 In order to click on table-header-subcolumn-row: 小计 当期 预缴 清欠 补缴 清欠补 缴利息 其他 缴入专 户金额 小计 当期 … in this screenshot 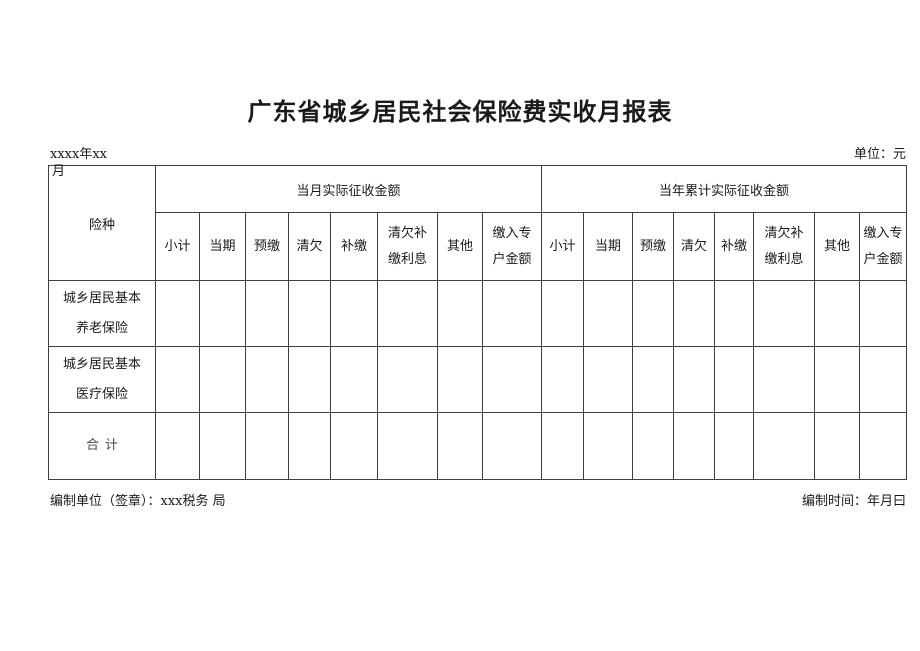, I will do `click(478, 246)`.